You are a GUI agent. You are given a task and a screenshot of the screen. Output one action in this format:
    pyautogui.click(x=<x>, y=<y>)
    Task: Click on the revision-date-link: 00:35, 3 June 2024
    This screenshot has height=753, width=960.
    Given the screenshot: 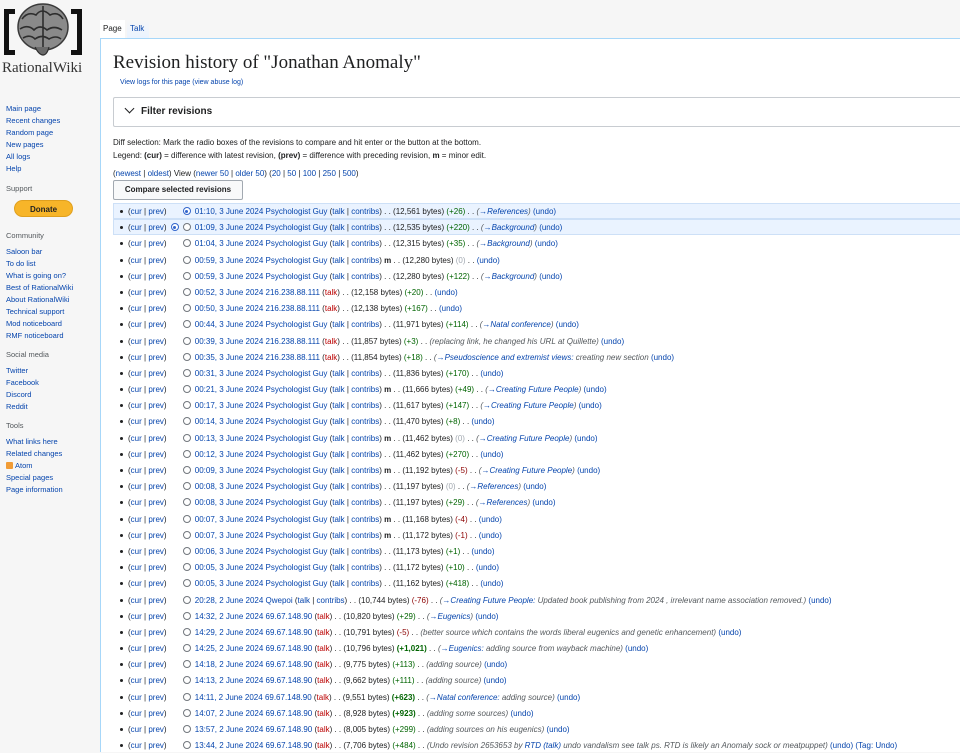 What is the action you would take?
    pyautogui.click(x=229, y=357)
    